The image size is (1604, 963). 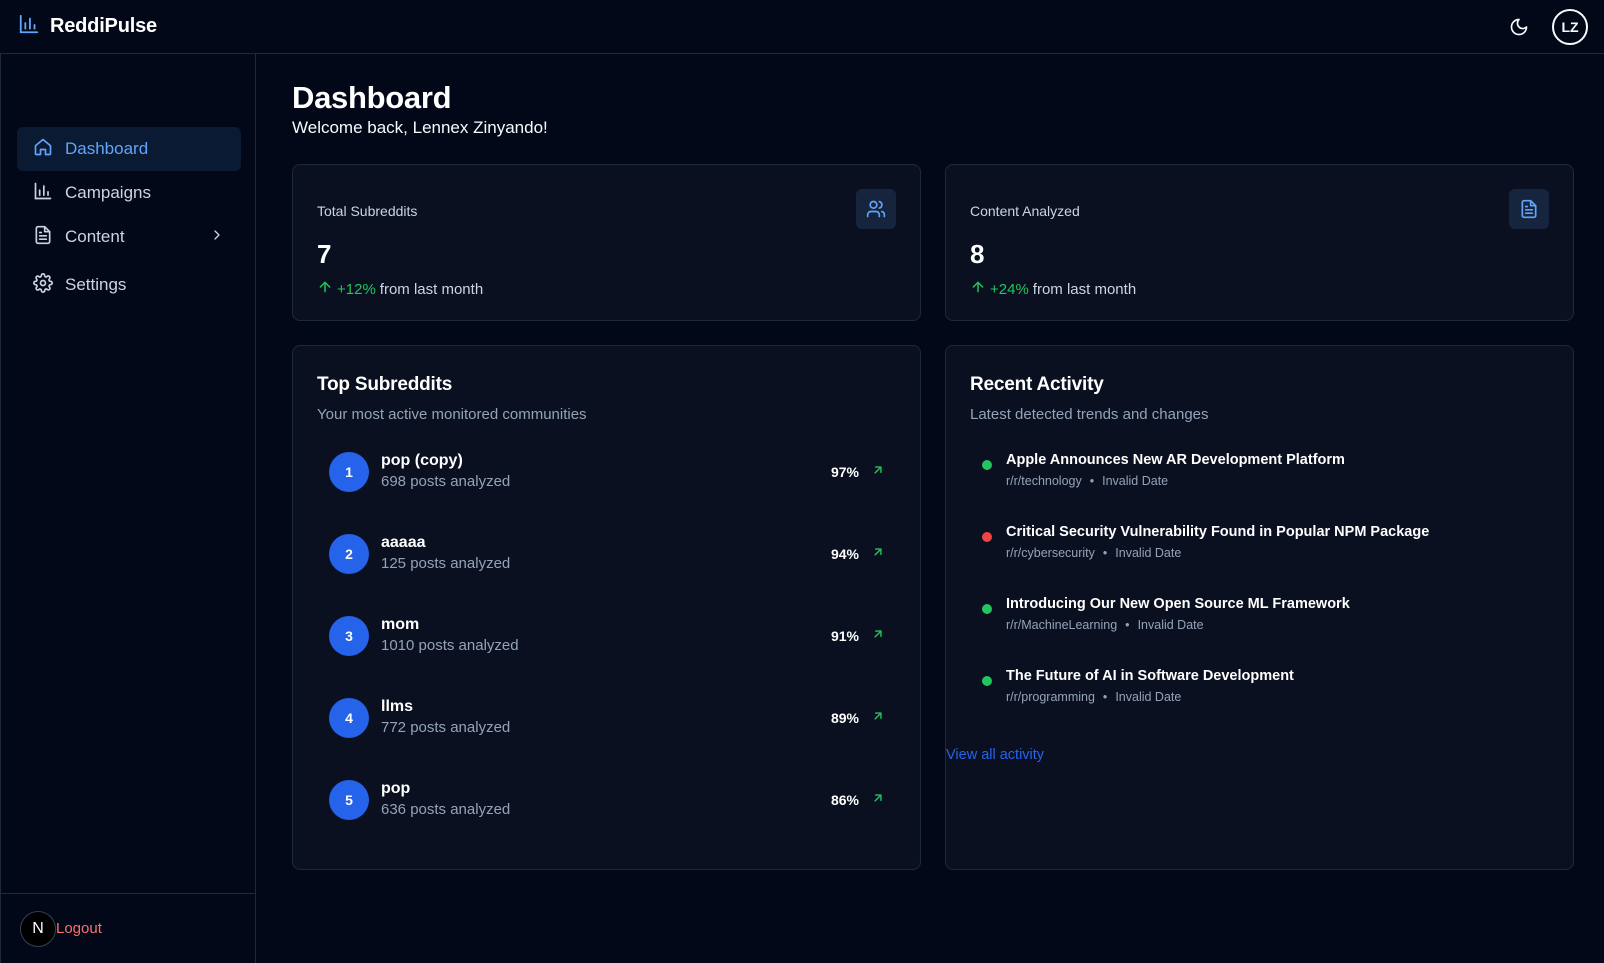 I want to click on score-percent: 94%, so click(x=844, y=554).